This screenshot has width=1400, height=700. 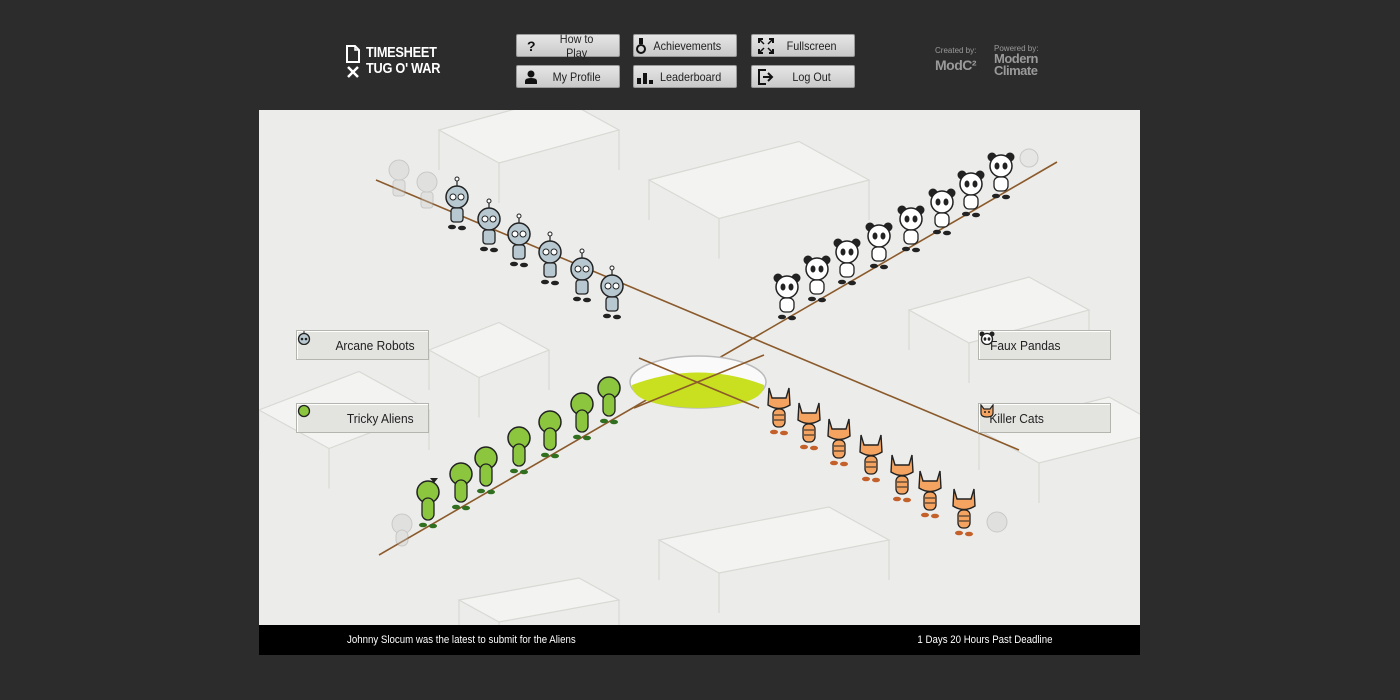 I want to click on created-by-credit: Created by: ModC², so click(x=956, y=59).